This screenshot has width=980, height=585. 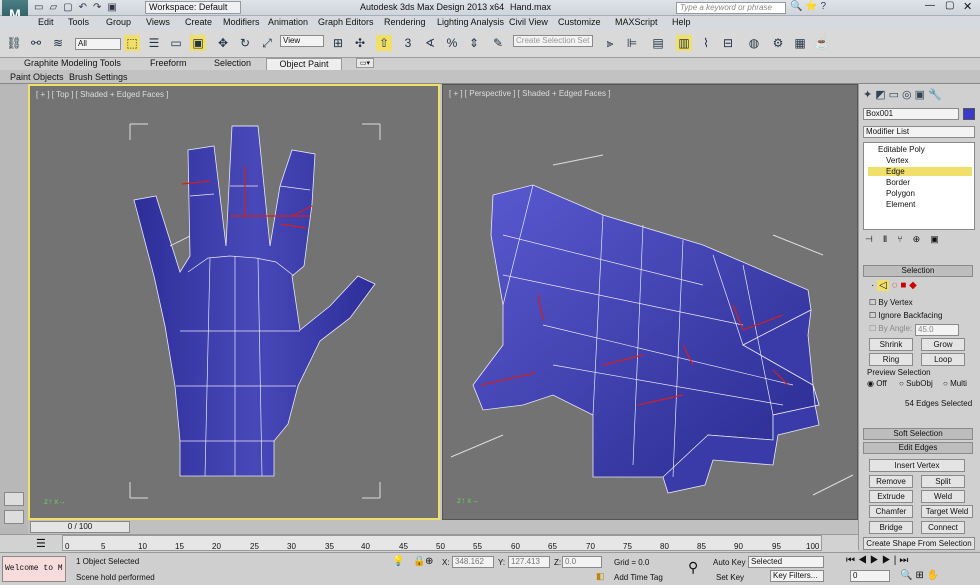 I want to click on add-time-tag: Add Time Tag, so click(x=638, y=577).